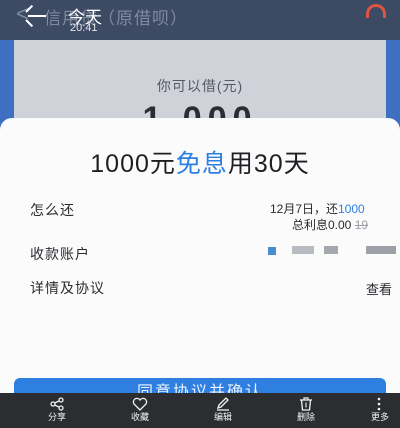 This screenshot has height=428, width=400. I want to click on viewer-top-bar: 今天 20:41, so click(200, 18).